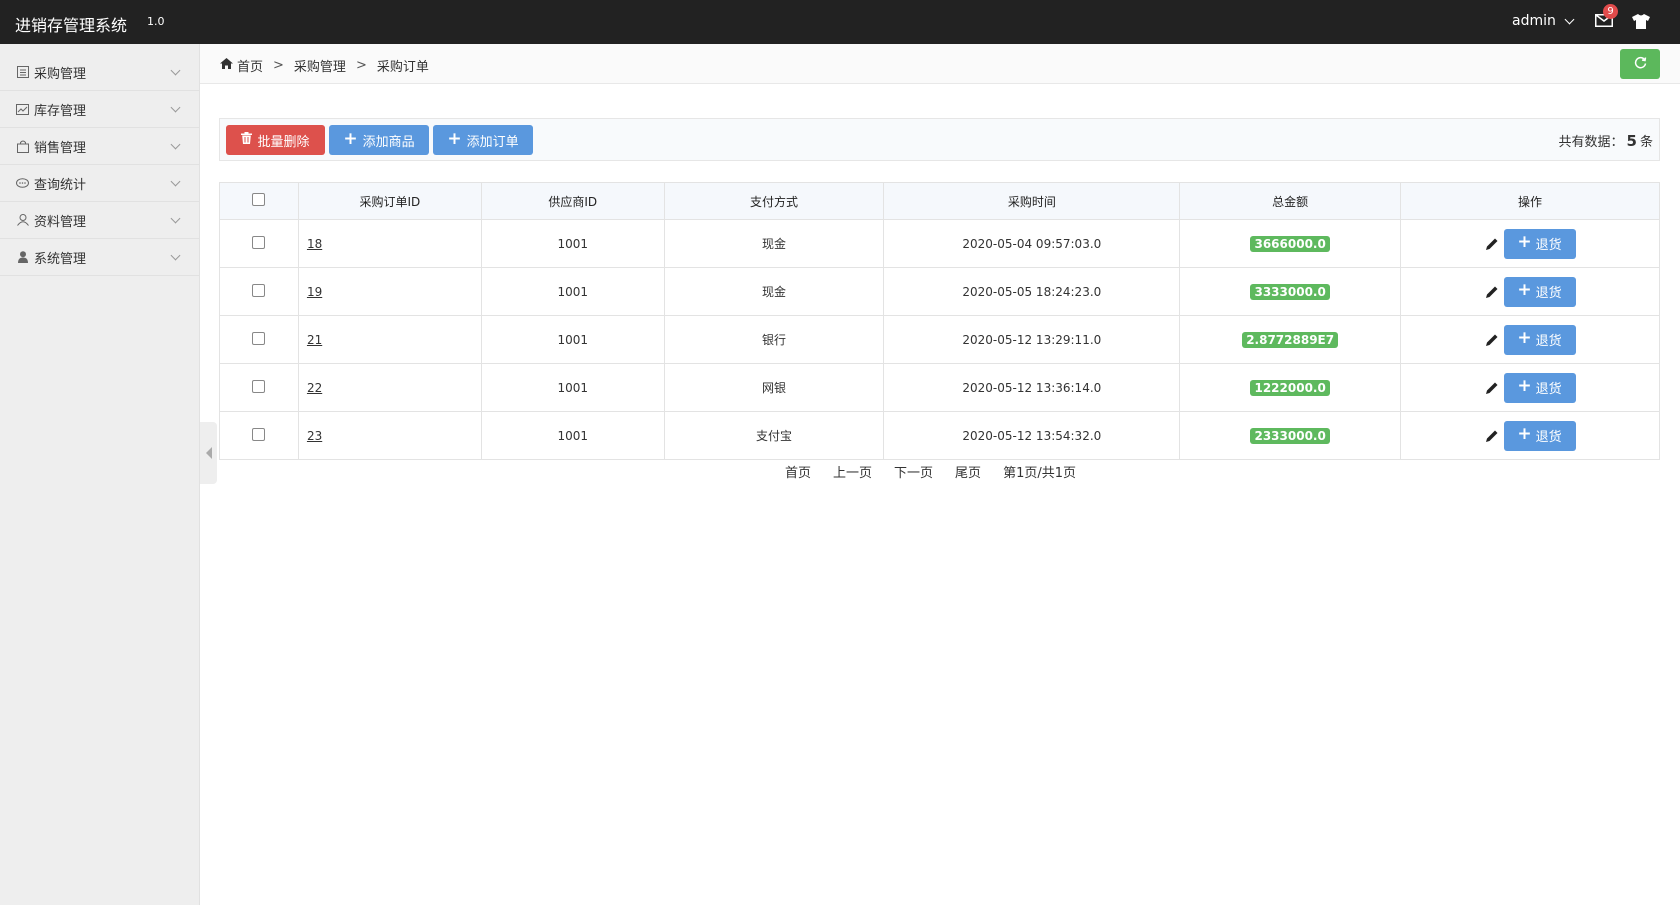 Image resolution: width=1680 pixels, height=905 pixels. What do you see at coordinates (60, 222) in the screenshot?
I see `sidebar-item-label: 资料管理` at bounding box center [60, 222].